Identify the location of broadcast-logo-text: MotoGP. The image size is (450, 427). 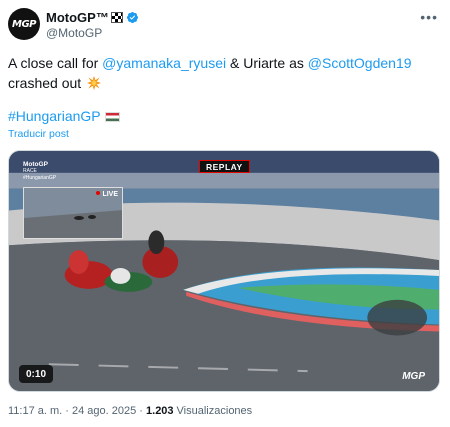
(35, 164).